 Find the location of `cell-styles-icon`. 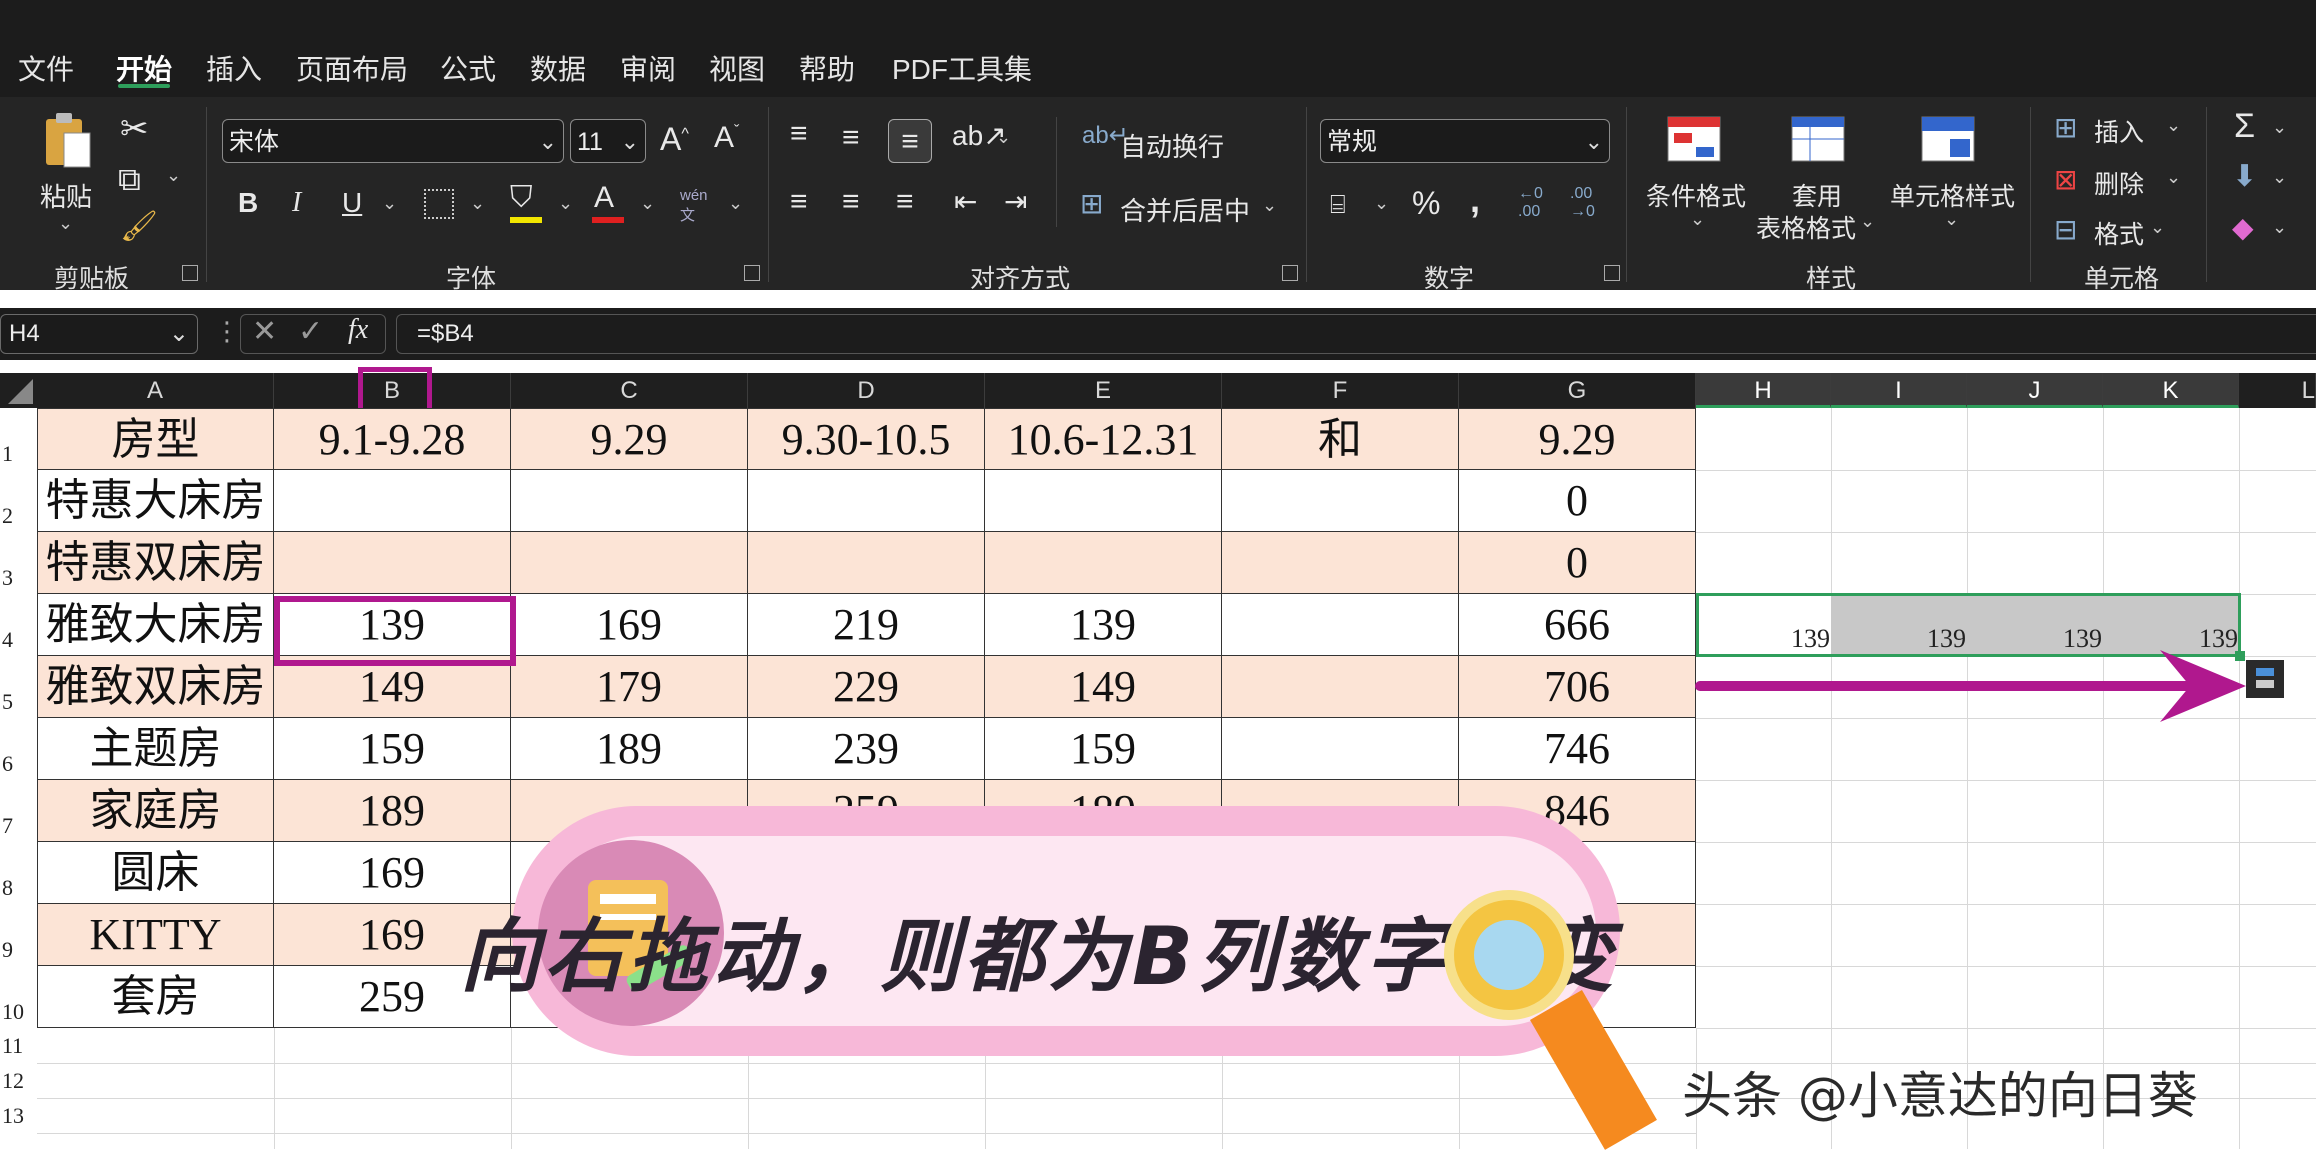

cell-styles-icon is located at coordinates (1948, 139).